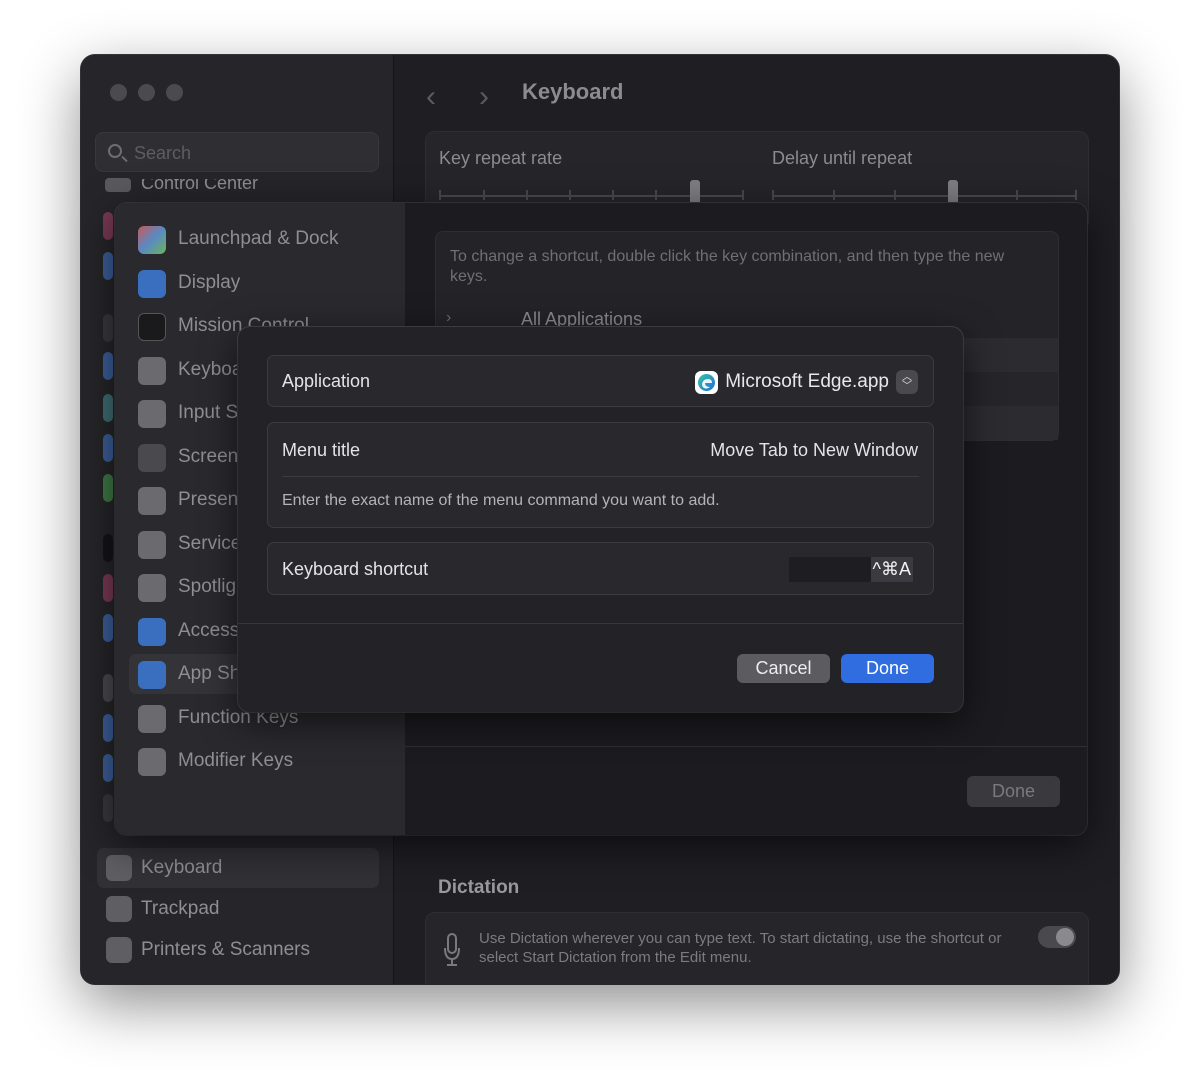 Image resolution: width=1200 pixels, height=1092 pixels. What do you see at coordinates (152, 762) in the screenshot?
I see `modifier-keys-icon` at bounding box center [152, 762].